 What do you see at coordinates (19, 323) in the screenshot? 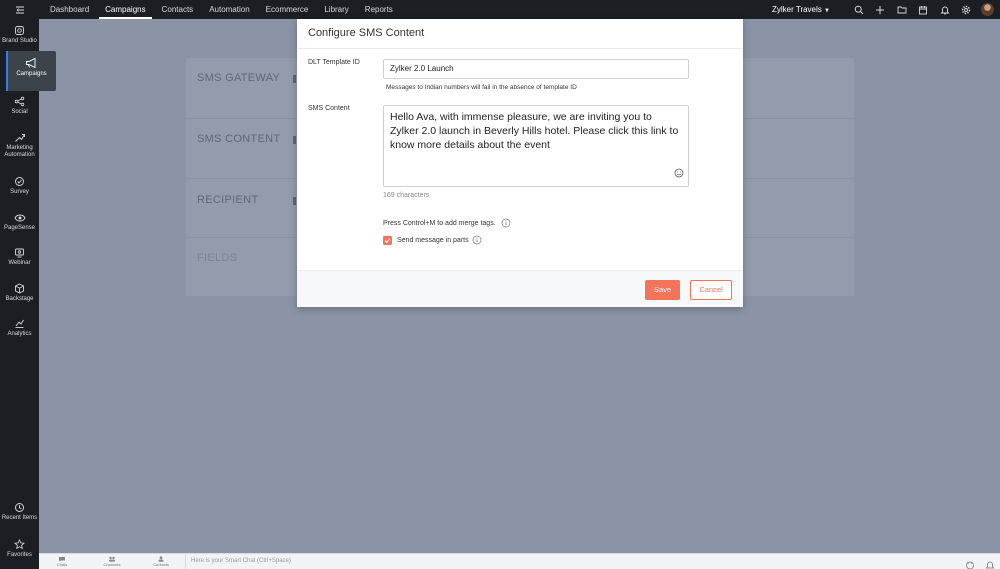
I see `analytics-icon` at bounding box center [19, 323].